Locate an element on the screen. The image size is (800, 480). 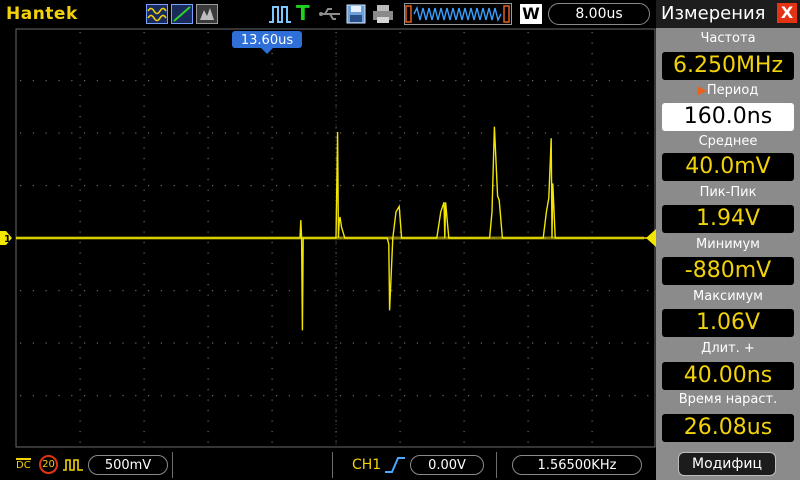
measurement-label-pk-pk: Пик-Пик is located at coordinates (728, 192).